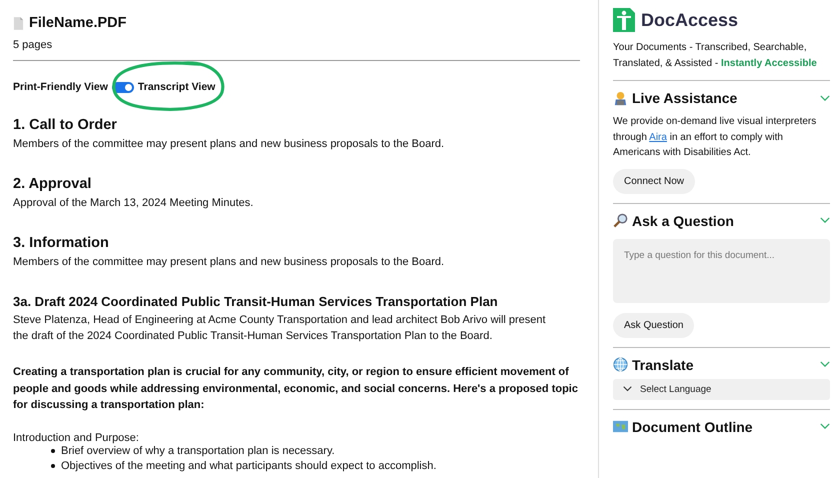  What do you see at coordinates (133, 203) in the screenshot?
I see `section-text: Approval of the March 13, 2024 Meeting Minutes.` at bounding box center [133, 203].